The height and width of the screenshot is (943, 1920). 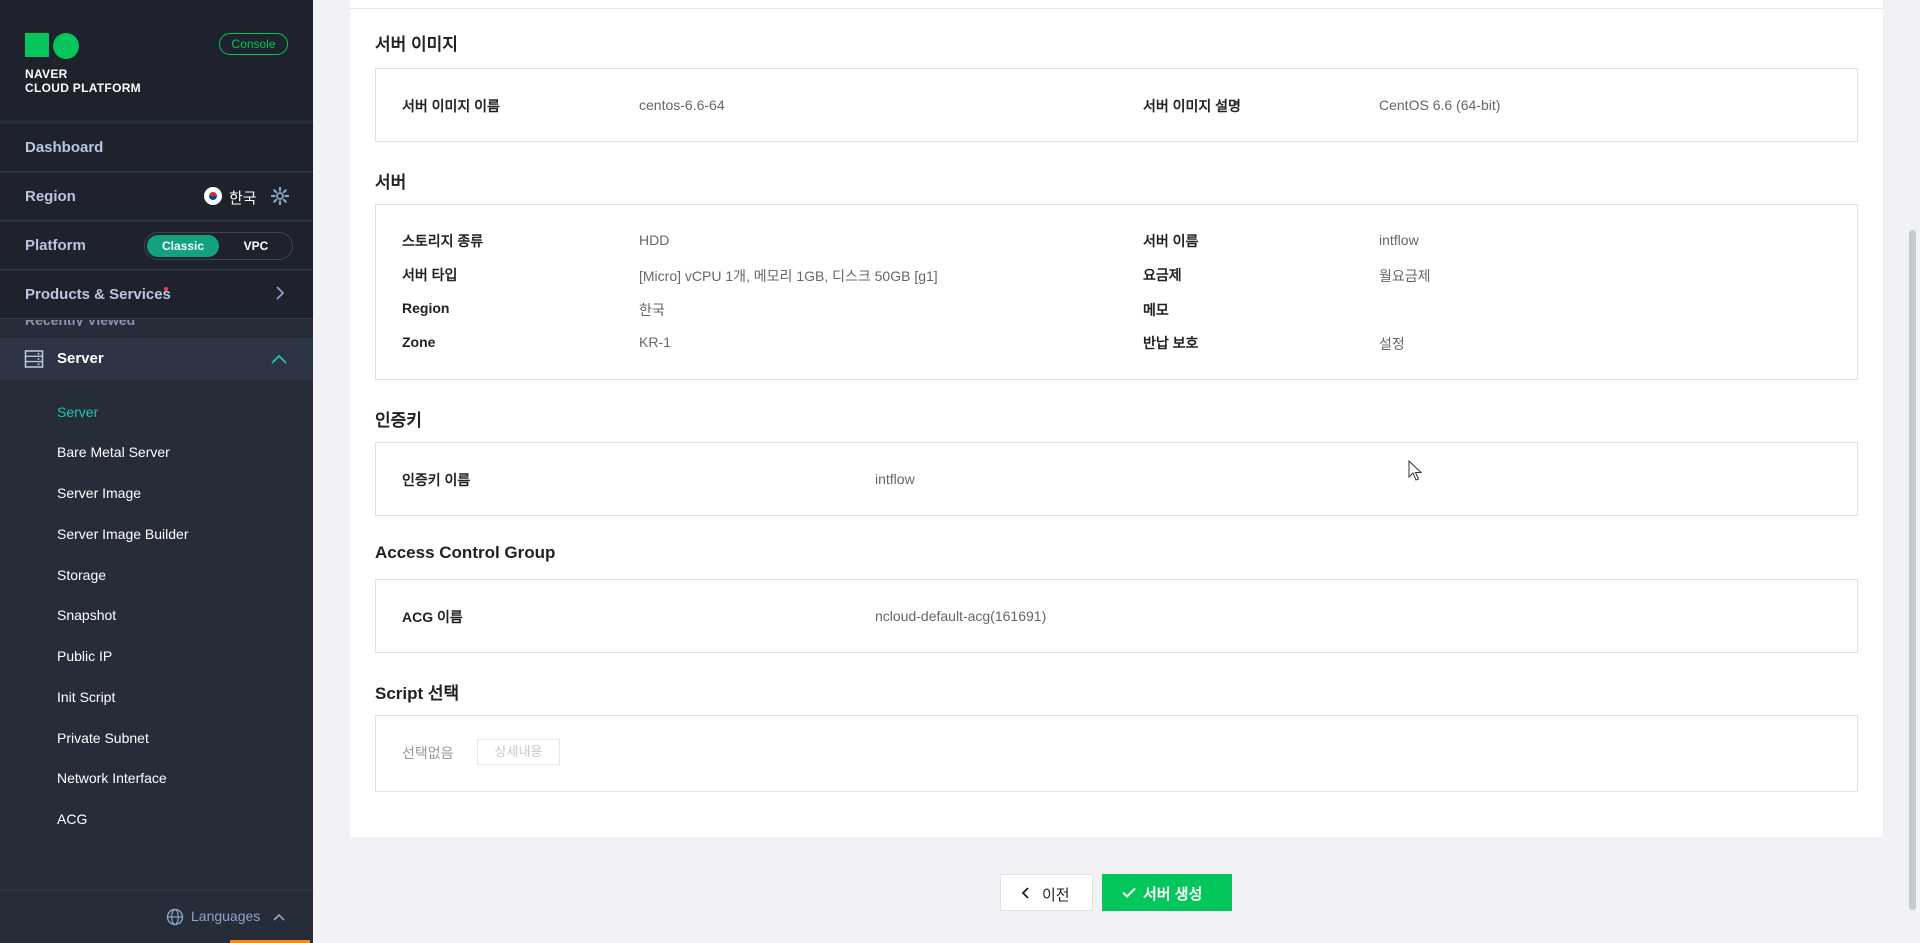 What do you see at coordinates (253, 44) in the screenshot?
I see `console-button: Console` at bounding box center [253, 44].